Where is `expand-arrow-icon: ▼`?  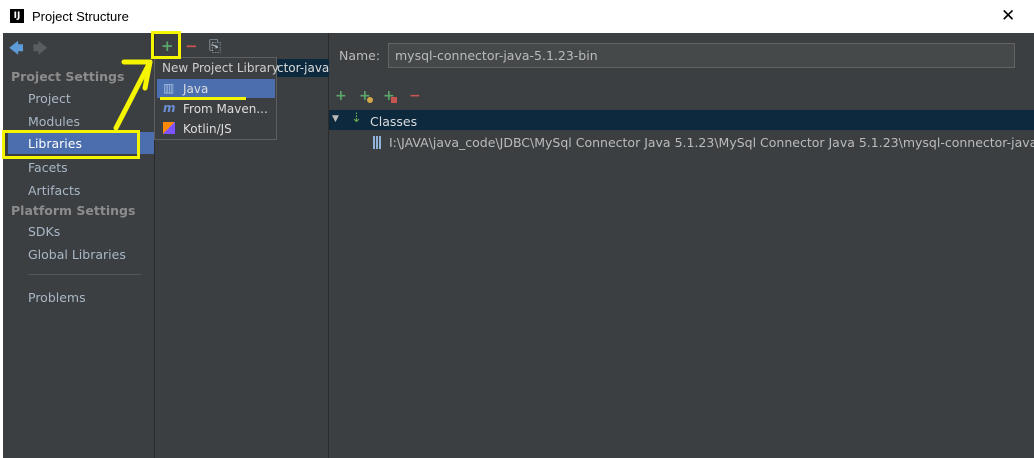
expand-arrow-icon: ▼ is located at coordinates (335, 119).